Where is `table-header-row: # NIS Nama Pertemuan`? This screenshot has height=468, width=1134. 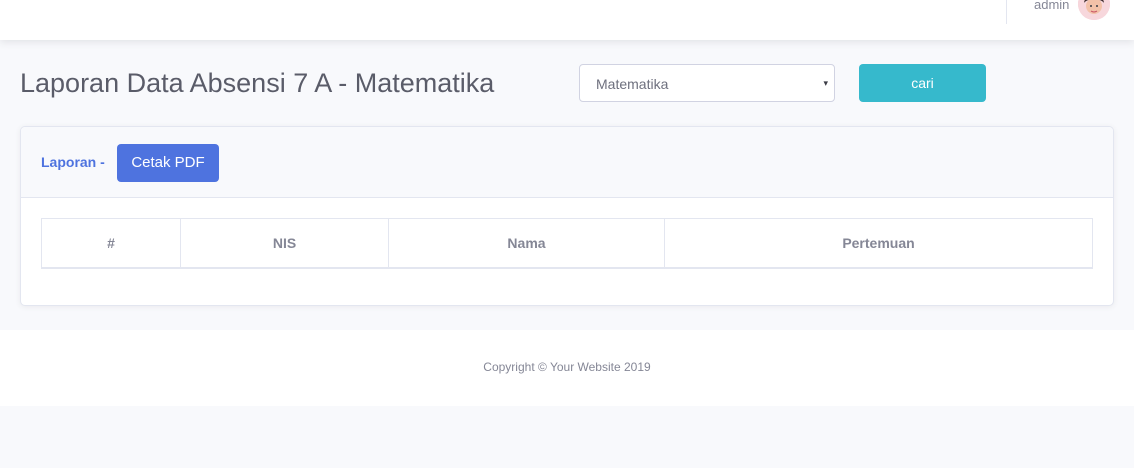
table-header-row: # NIS Nama Pertemuan is located at coordinates (567, 243).